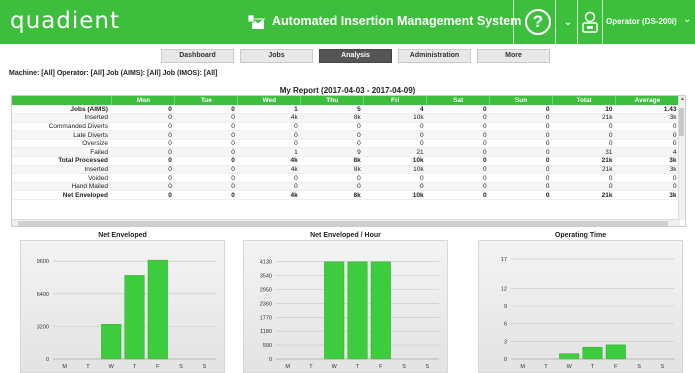 The image size is (695, 373). I want to click on net-enveloped-hour-chart: 0 590 1180 1770 2360 2950 3540 4130 M T W T F S S, so click(349, 315).